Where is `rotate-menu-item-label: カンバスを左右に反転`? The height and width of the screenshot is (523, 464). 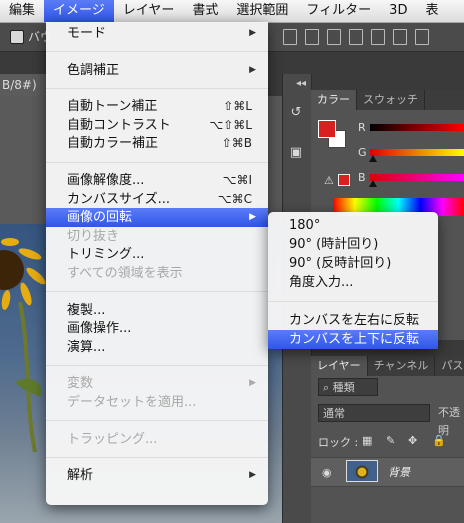 rotate-menu-item-label: カンバスを左右に反転 is located at coordinates (354, 320).